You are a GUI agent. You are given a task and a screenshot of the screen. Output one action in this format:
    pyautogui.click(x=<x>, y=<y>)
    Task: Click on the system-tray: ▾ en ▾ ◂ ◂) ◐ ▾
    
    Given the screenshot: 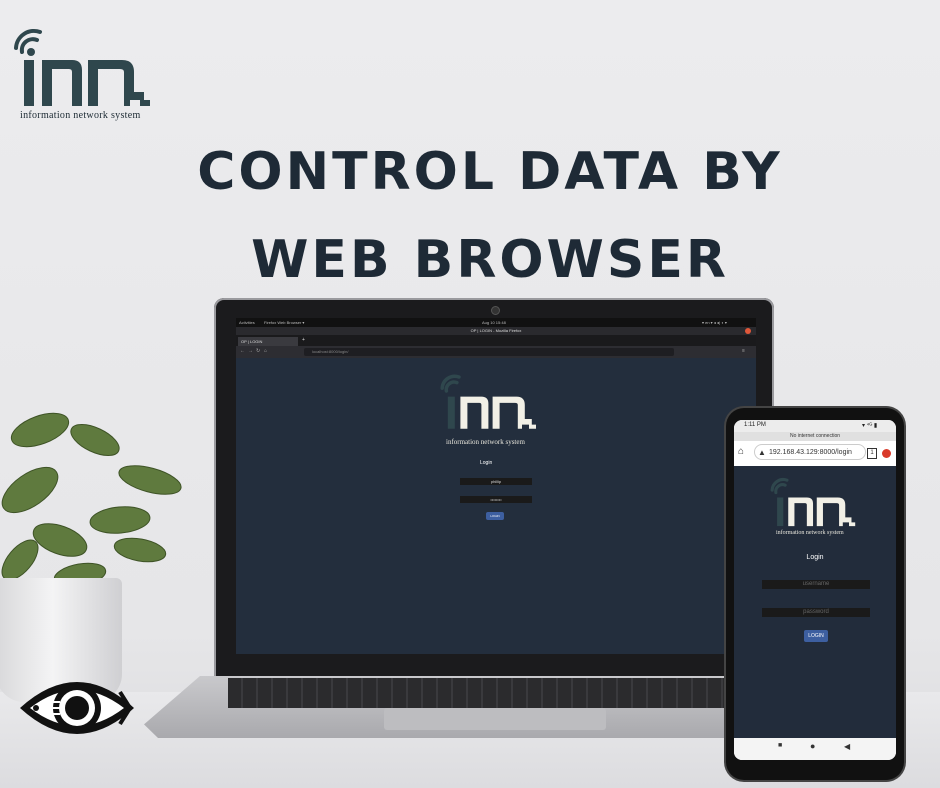 What is the action you would take?
    pyautogui.click(x=714, y=322)
    